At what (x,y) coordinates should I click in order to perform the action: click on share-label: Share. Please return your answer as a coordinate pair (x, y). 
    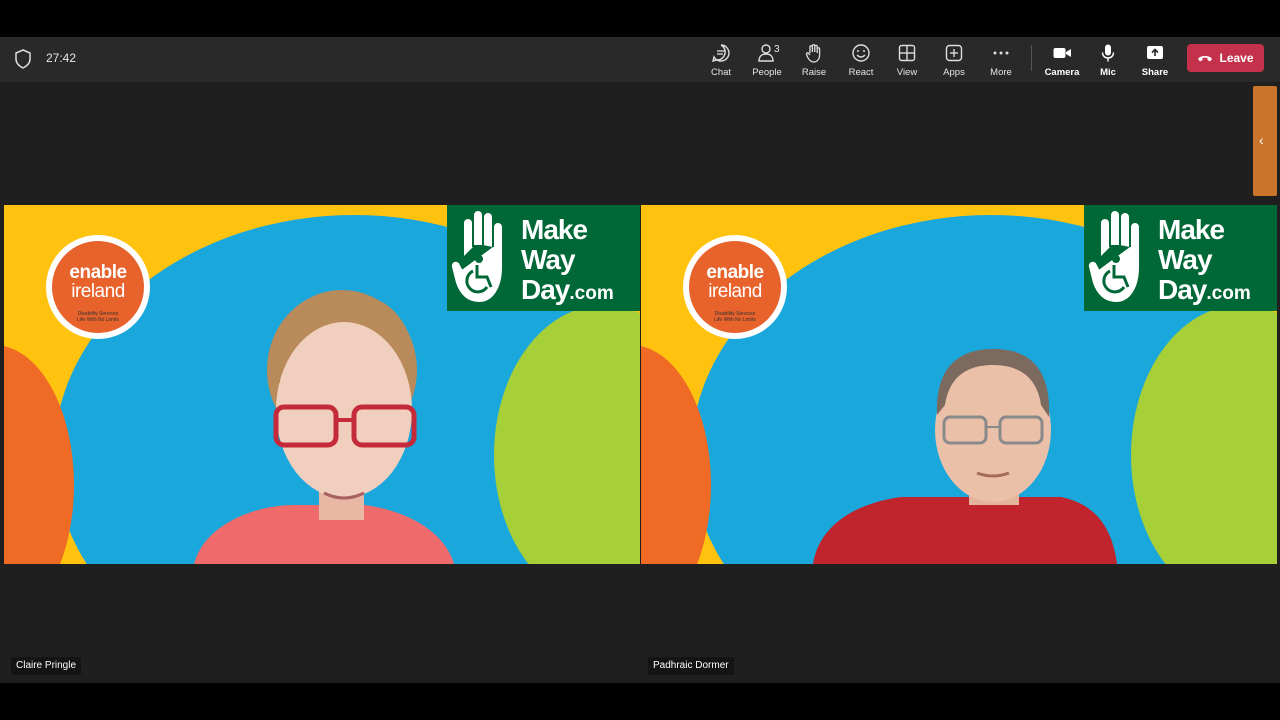
    Looking at the image, I should click on (1155, 72).